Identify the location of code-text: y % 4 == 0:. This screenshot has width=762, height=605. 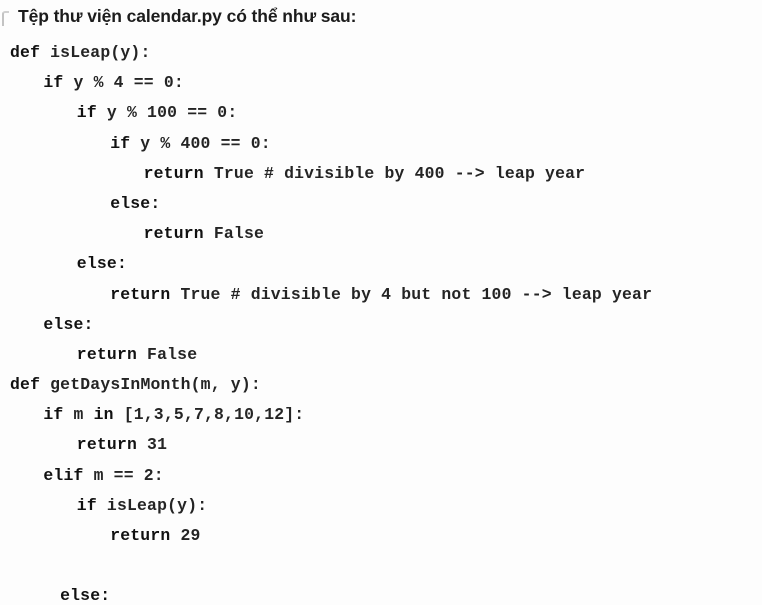
(123, 83).